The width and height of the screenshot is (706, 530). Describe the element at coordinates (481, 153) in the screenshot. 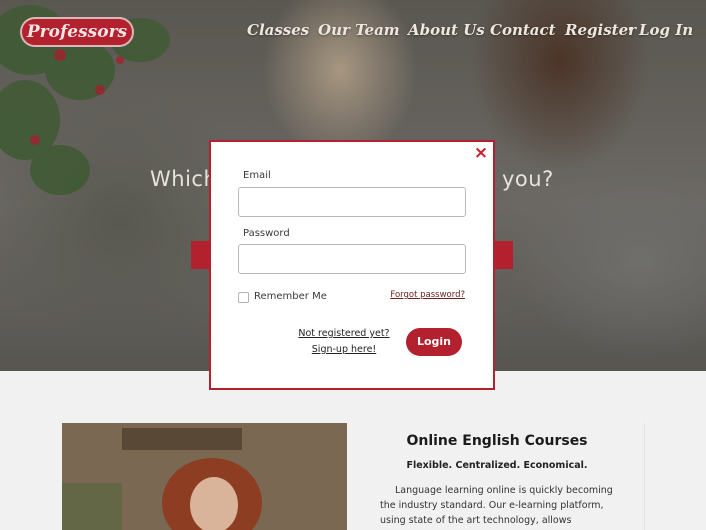

I see `close-icon: ×` at that location.